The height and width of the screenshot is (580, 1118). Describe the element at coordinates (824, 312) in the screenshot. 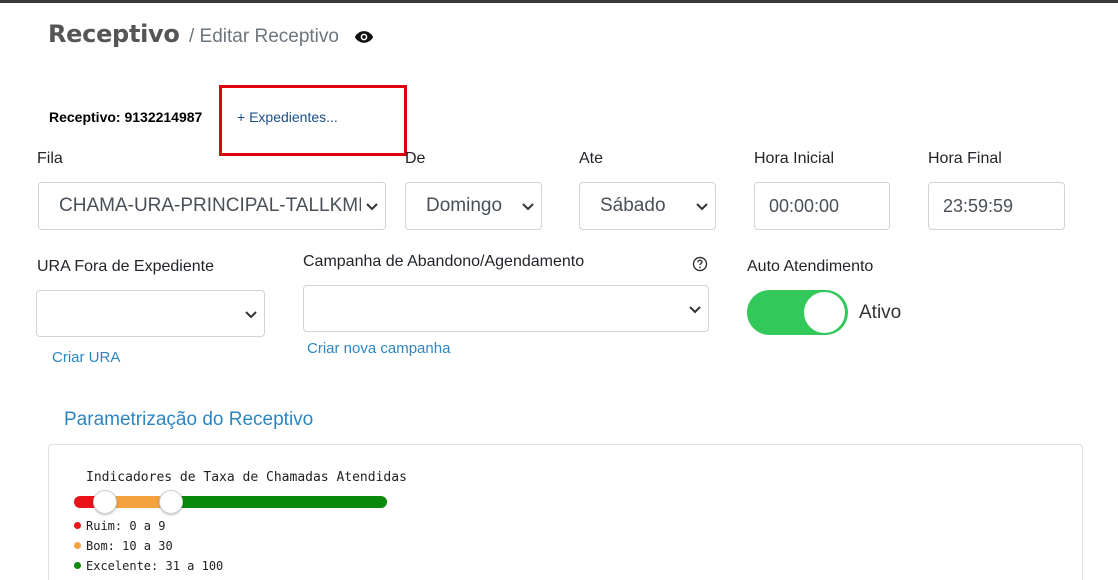

I see `toggle-knob` at that location.